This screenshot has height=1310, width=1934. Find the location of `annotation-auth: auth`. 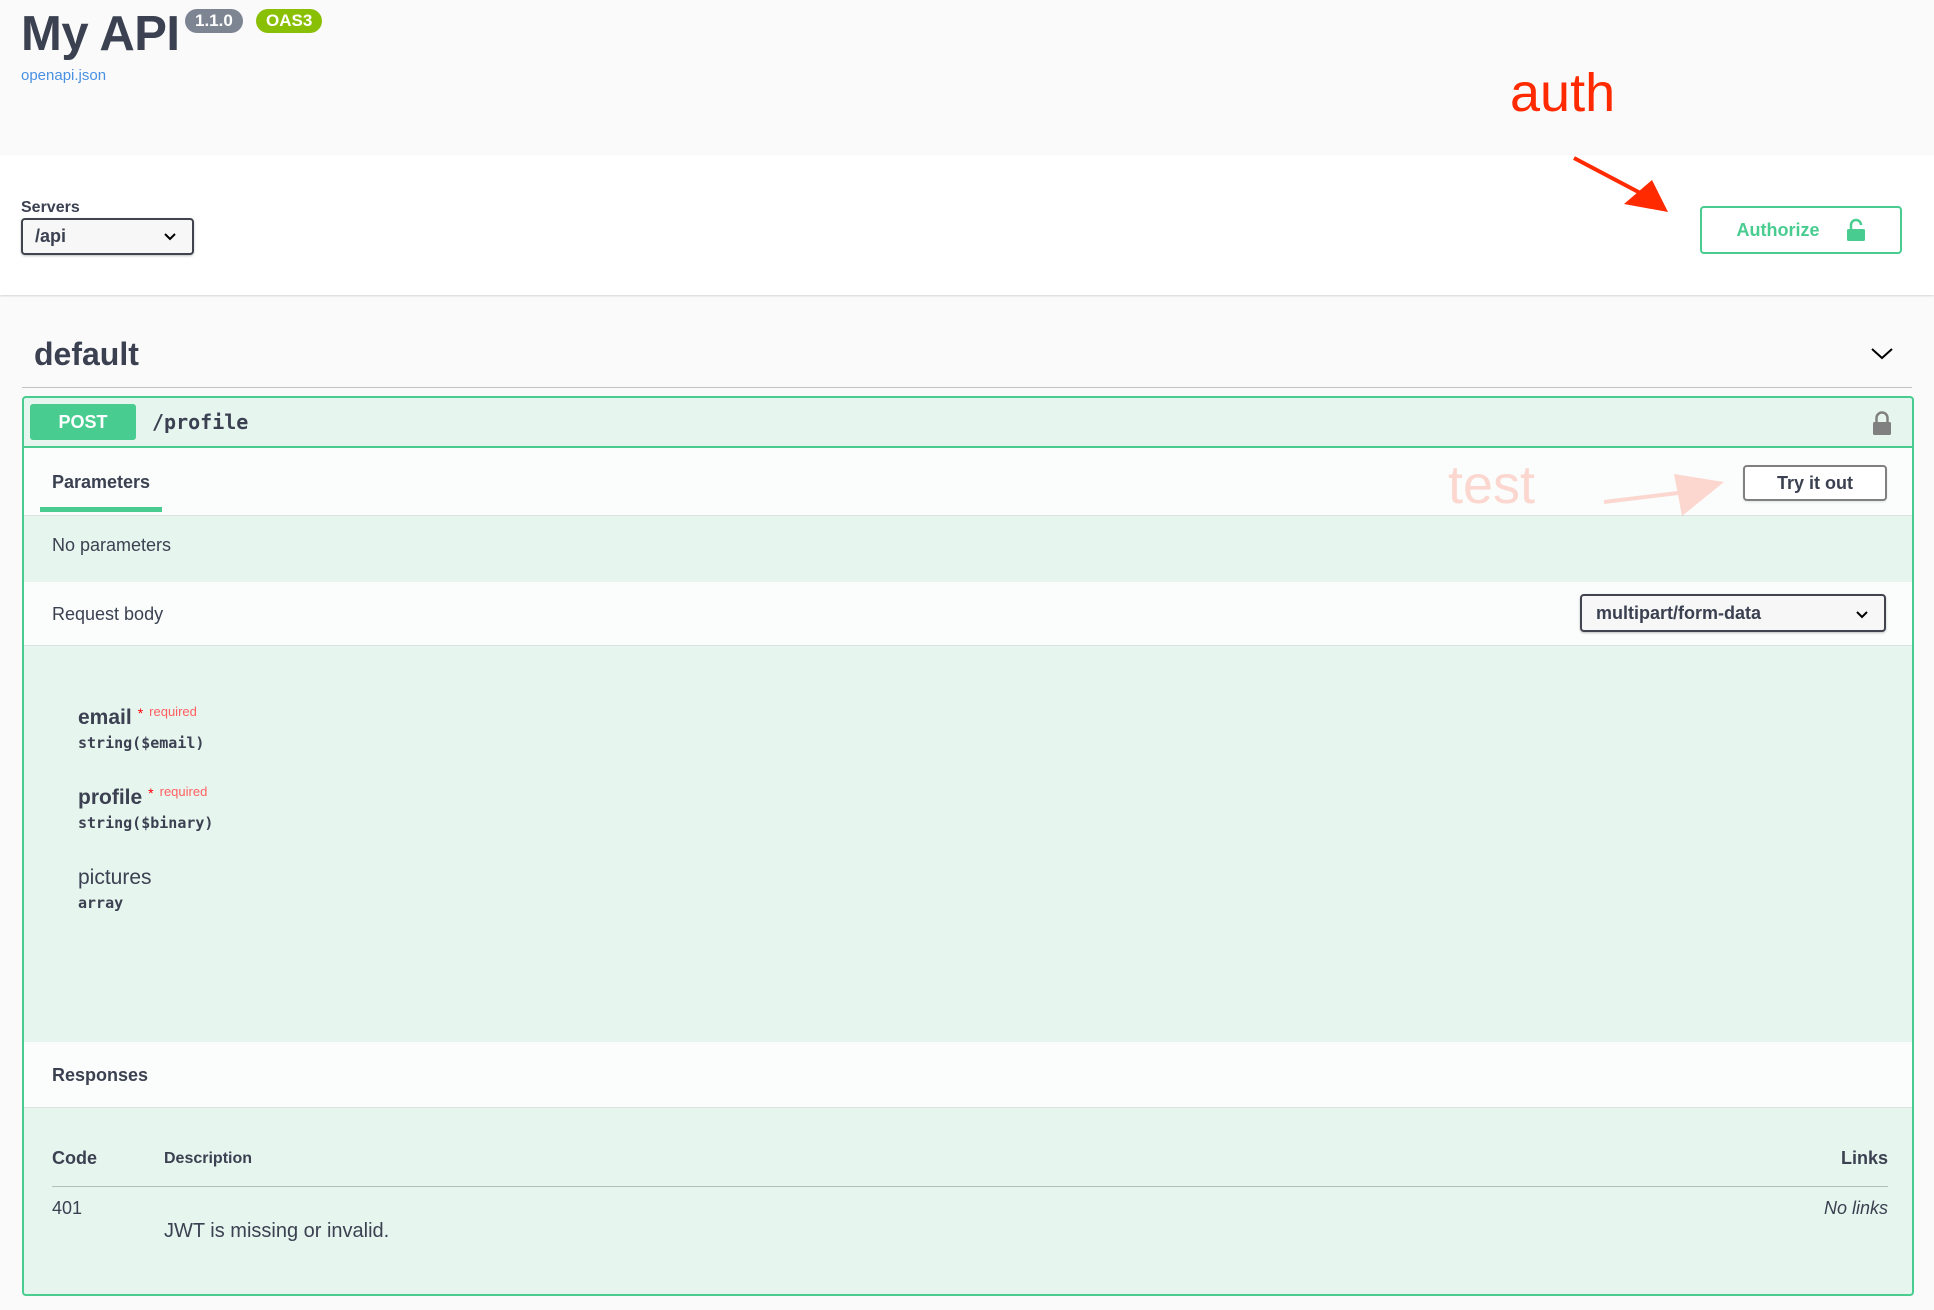

annotation-auth: auth is located at coordinates (1563, 93).